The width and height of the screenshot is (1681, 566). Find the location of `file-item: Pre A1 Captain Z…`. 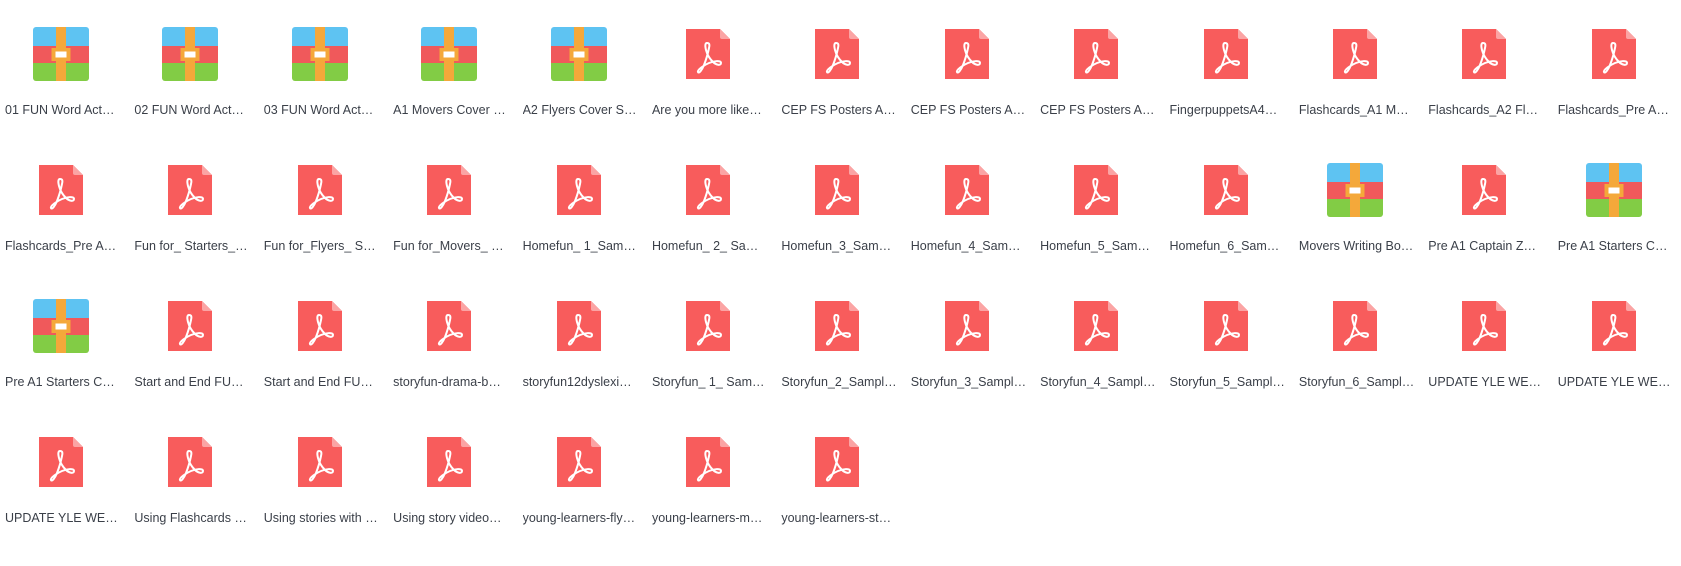

file-item: Pre A1 Captain Z… is located at coordinates (1492, 226).